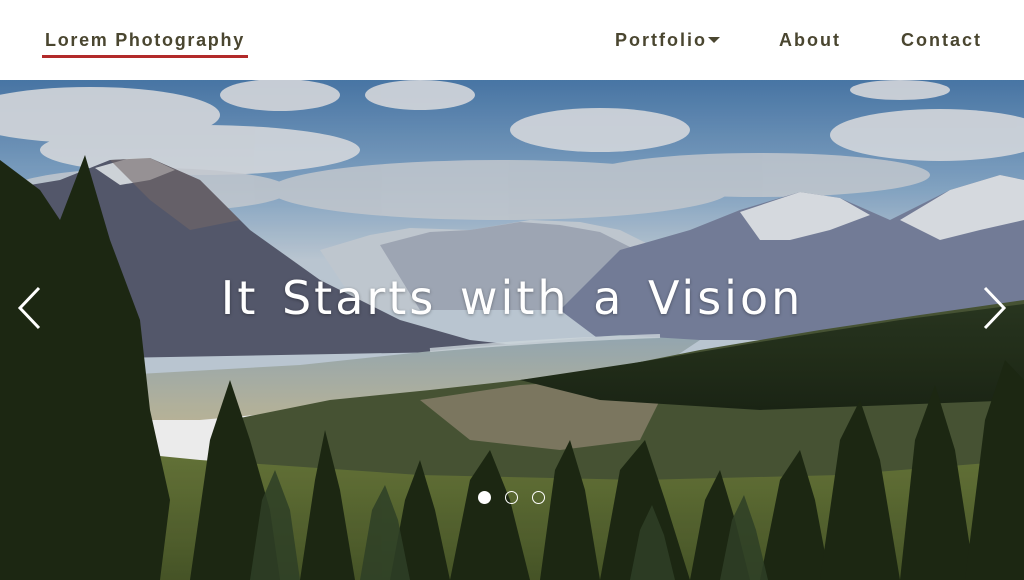  I want to click on brand-link: Lorem Photography, so click(145, 42).